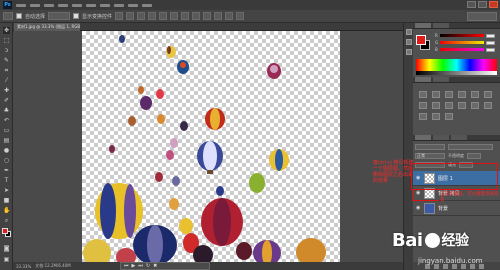 This screenshot has height=270, width=500. What do you see at coordinates (6, 140) in the screenshot?
I see `gradient-tool-icon: ▤` at bounding box center [6, 140].